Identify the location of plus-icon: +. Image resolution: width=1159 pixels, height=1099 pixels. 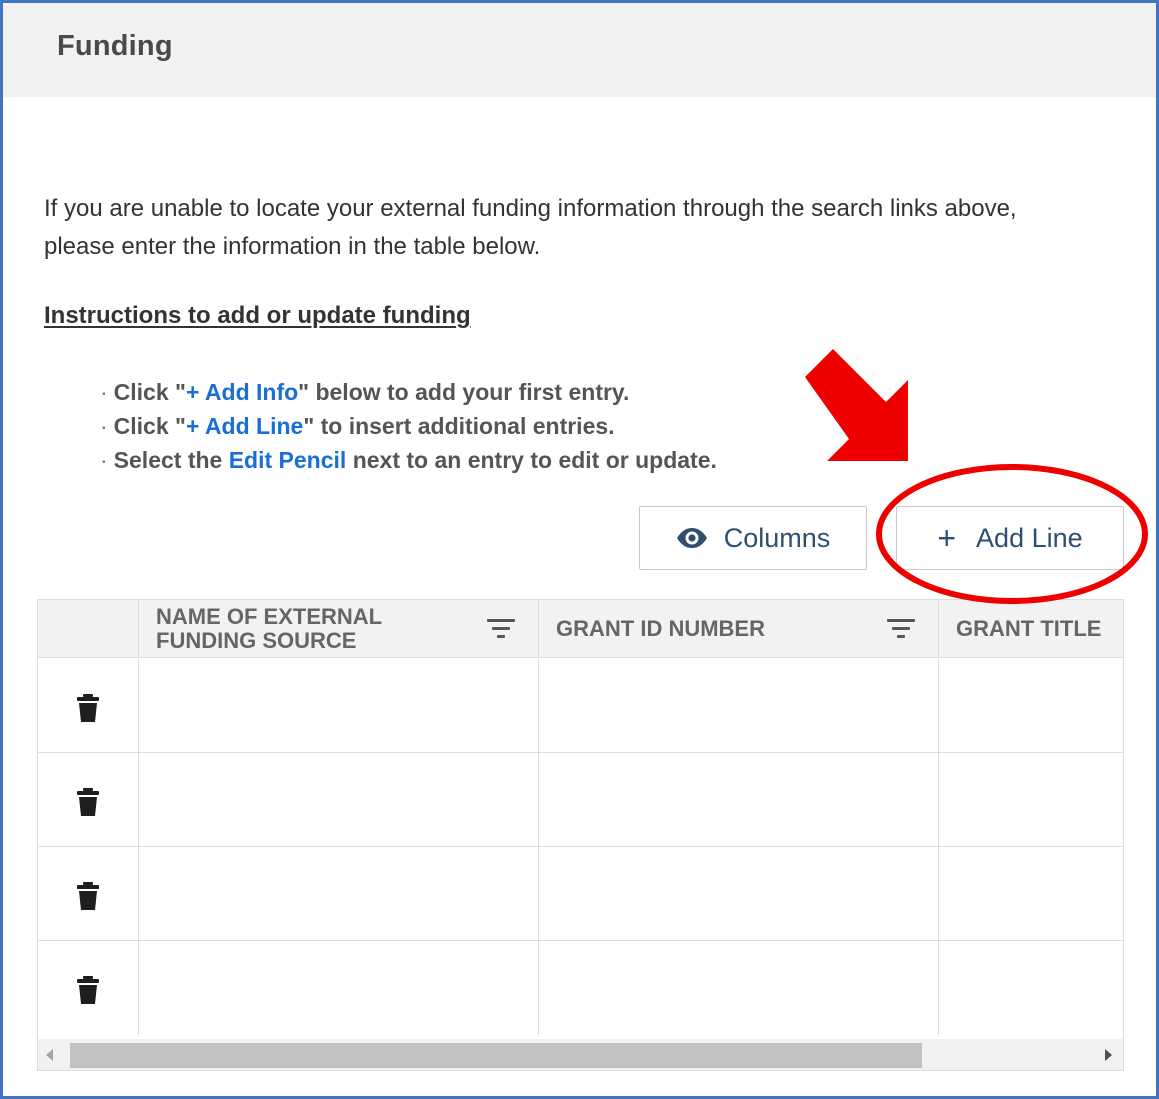
(947, 538).